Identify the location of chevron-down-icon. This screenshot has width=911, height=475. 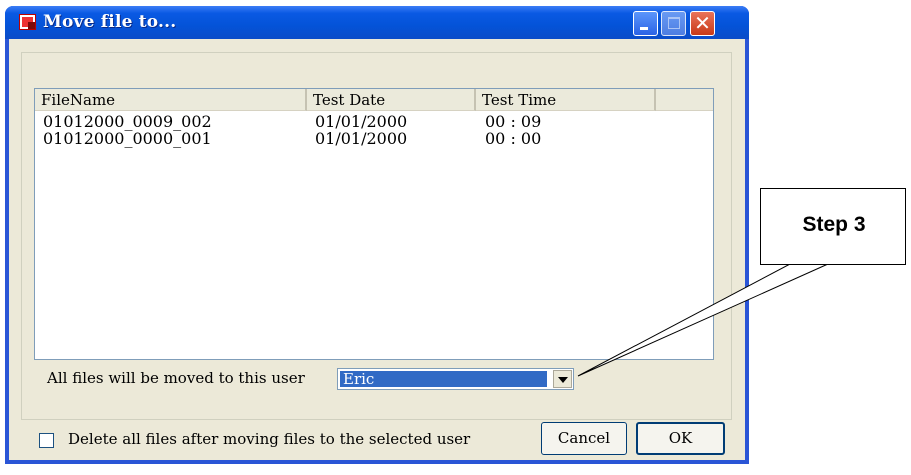
(563, 380).